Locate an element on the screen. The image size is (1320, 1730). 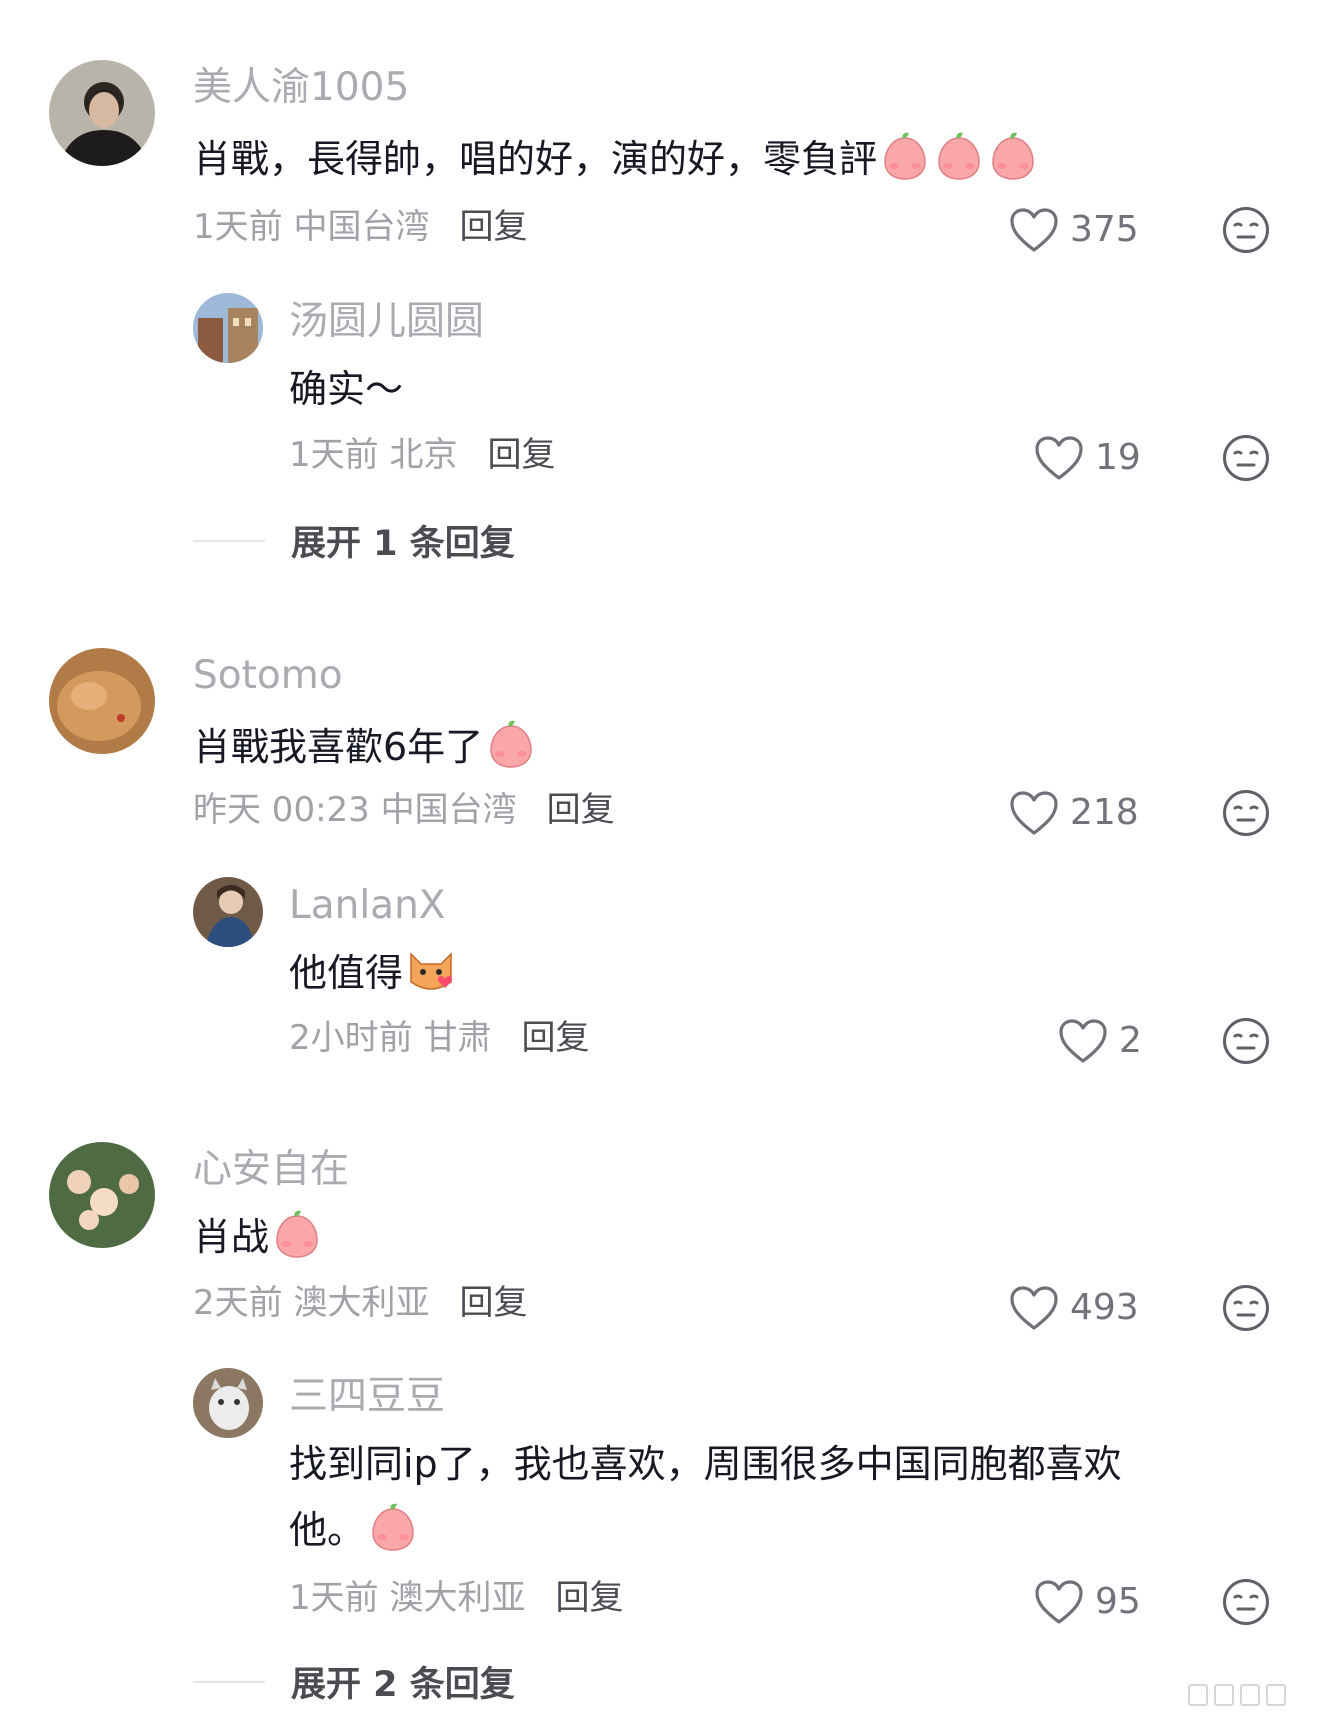
reply-meta: 2小时前 甘肃 回复 is located at coordinates (439, 1038).